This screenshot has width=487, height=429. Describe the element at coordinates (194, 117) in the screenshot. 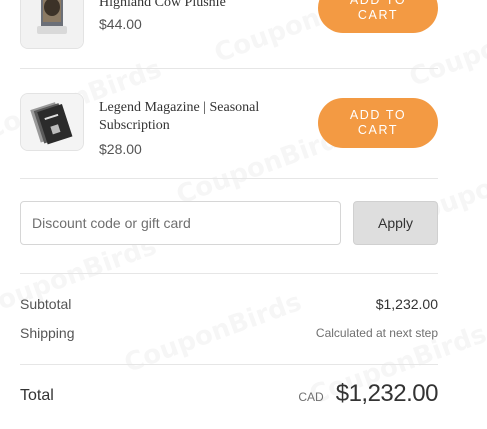

I see `product-title: Legend Magazine | Seasonal Subscription` at that location.